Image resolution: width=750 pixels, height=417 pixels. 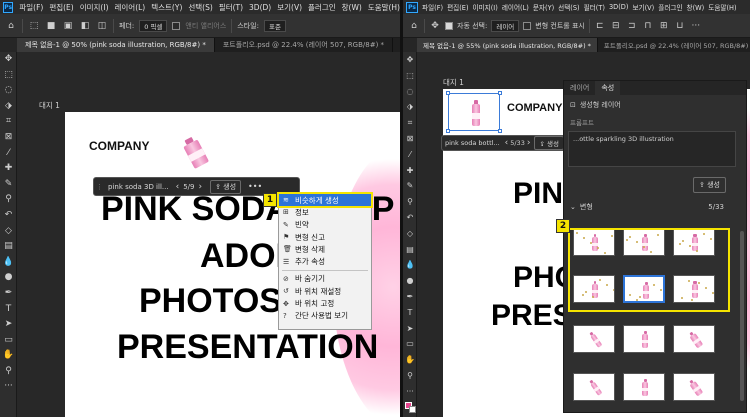 I want to click on style-select: 표준, so click(x=274, y=25).